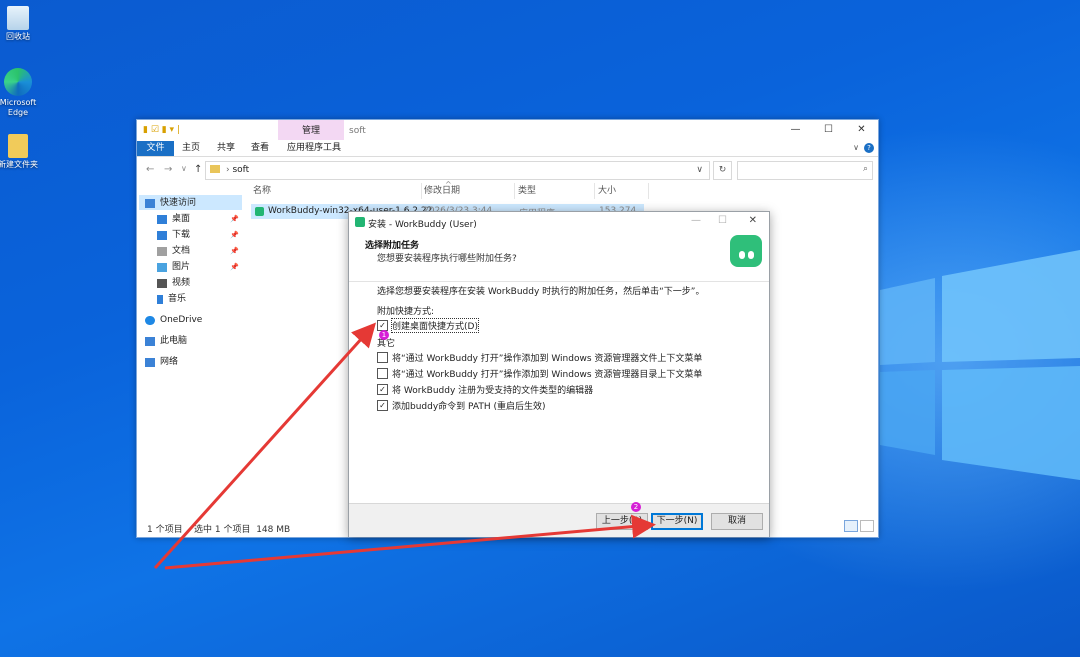 The width and height of the screenshot is (1080, 657). What do you see at coordinates (410, 542) in the screenshot?
I see `arrow-to-next-button` at bounding box center [410, 542].